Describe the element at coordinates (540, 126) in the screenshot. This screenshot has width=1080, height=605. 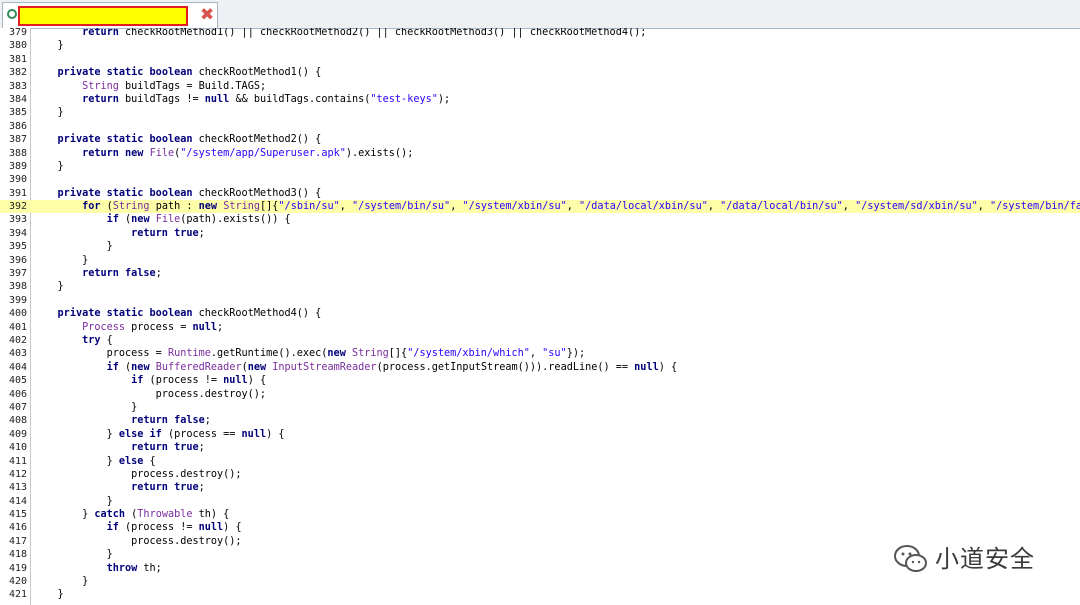
I see `code-line: 386` at that location.